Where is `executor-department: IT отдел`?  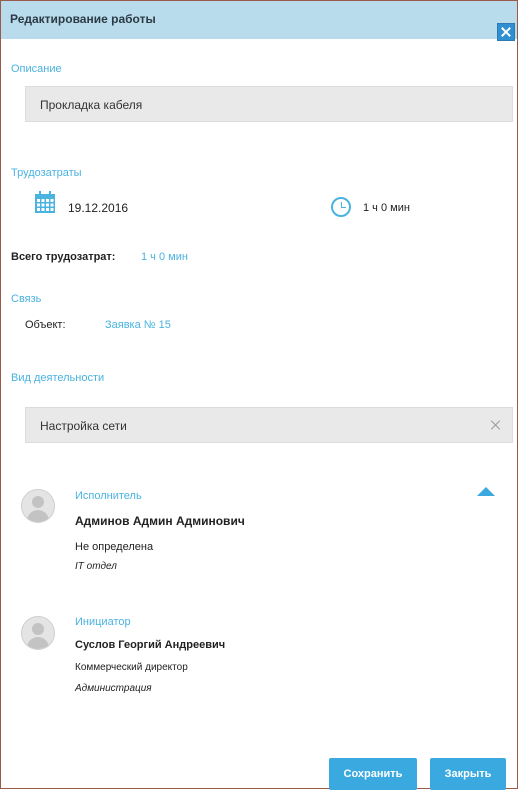
executor-department: IT отдел is located at coordinates (96, 566).